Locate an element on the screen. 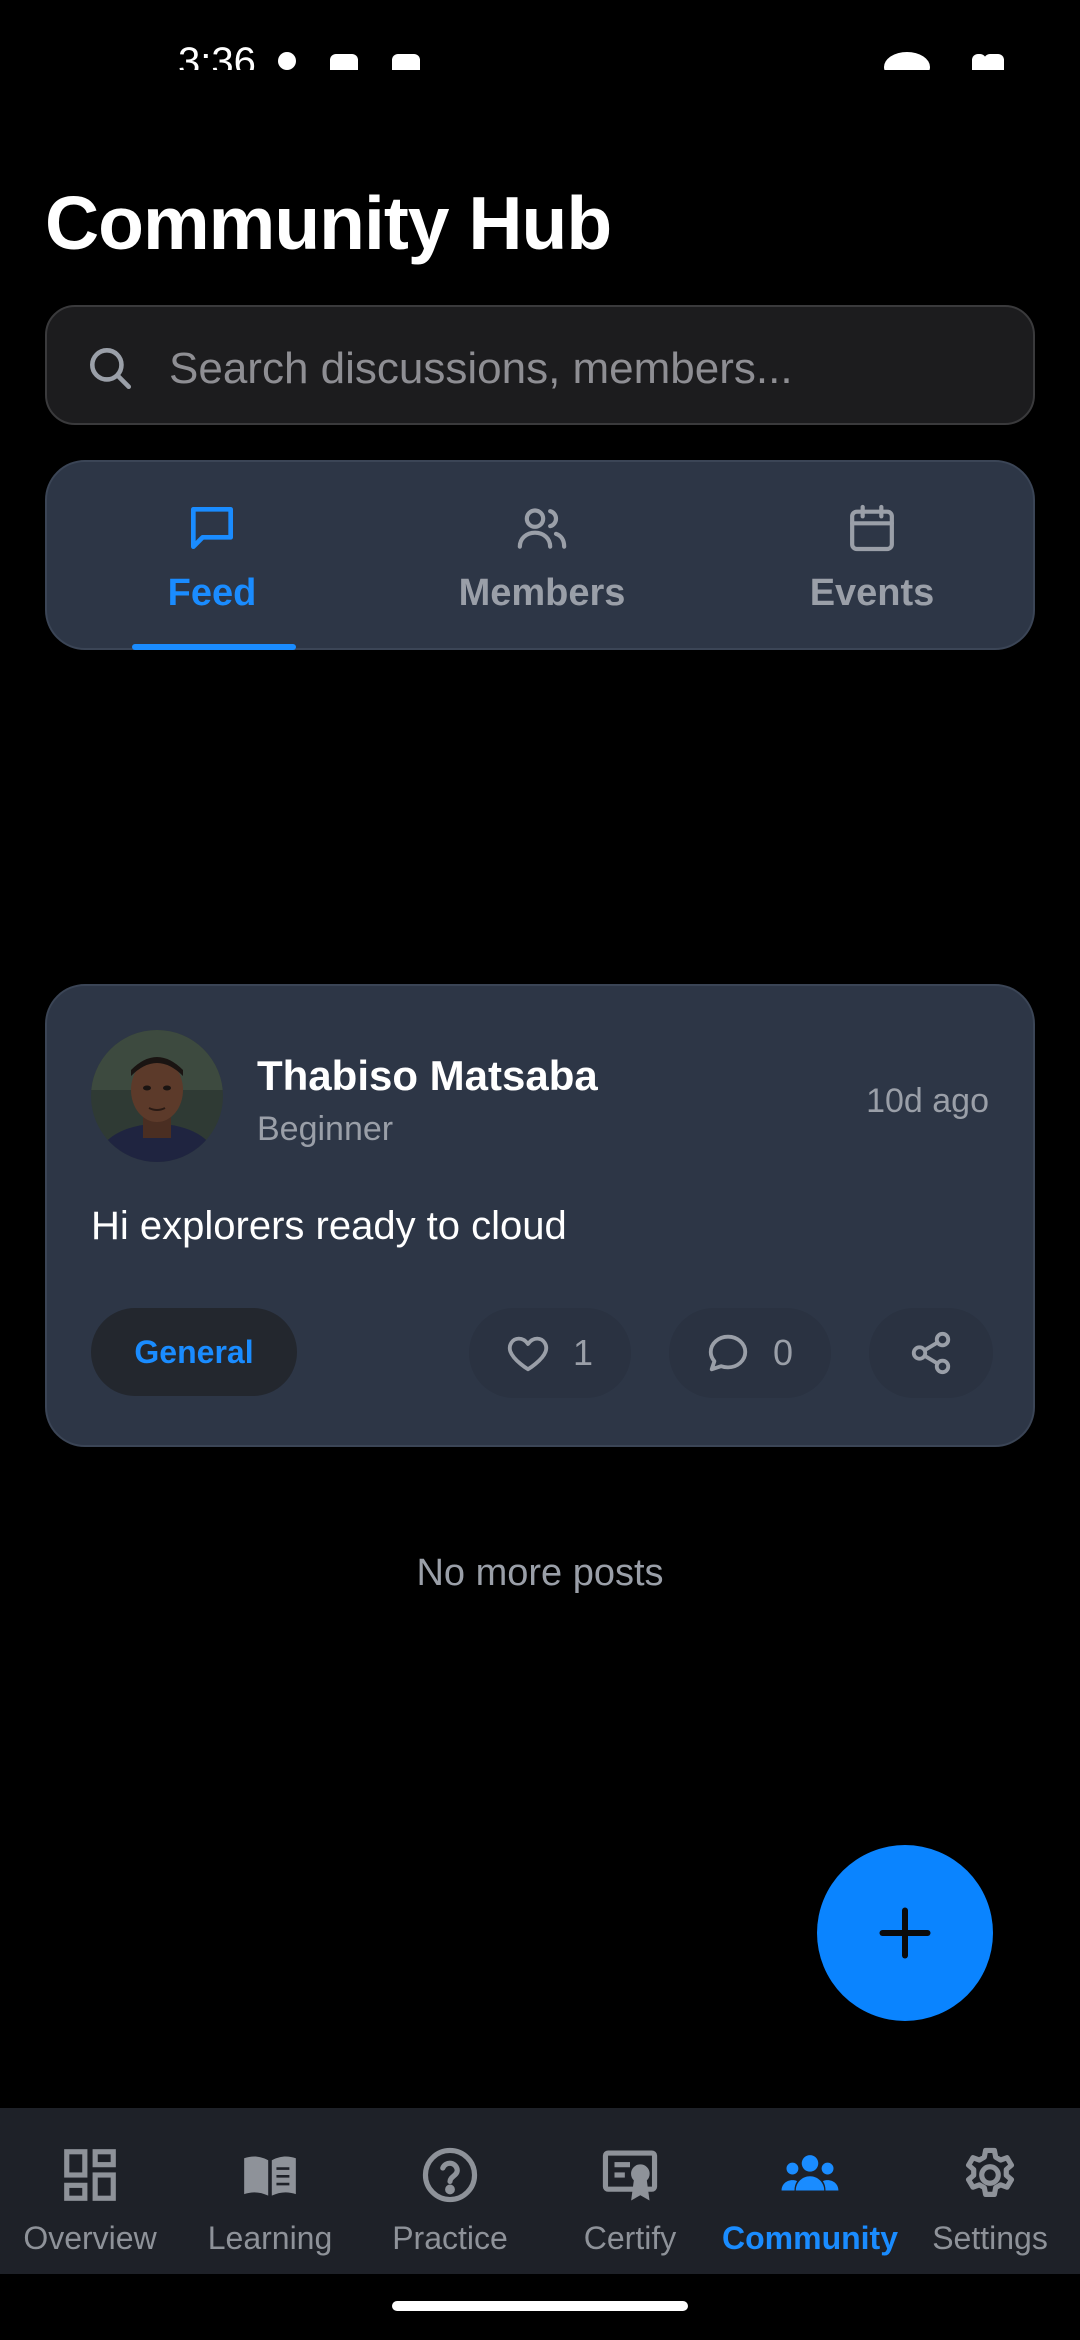 The width and height of the screenshot is (1080, 2340). feed-tab-bar: Feed Members Events is located at coordinates (540, 555).